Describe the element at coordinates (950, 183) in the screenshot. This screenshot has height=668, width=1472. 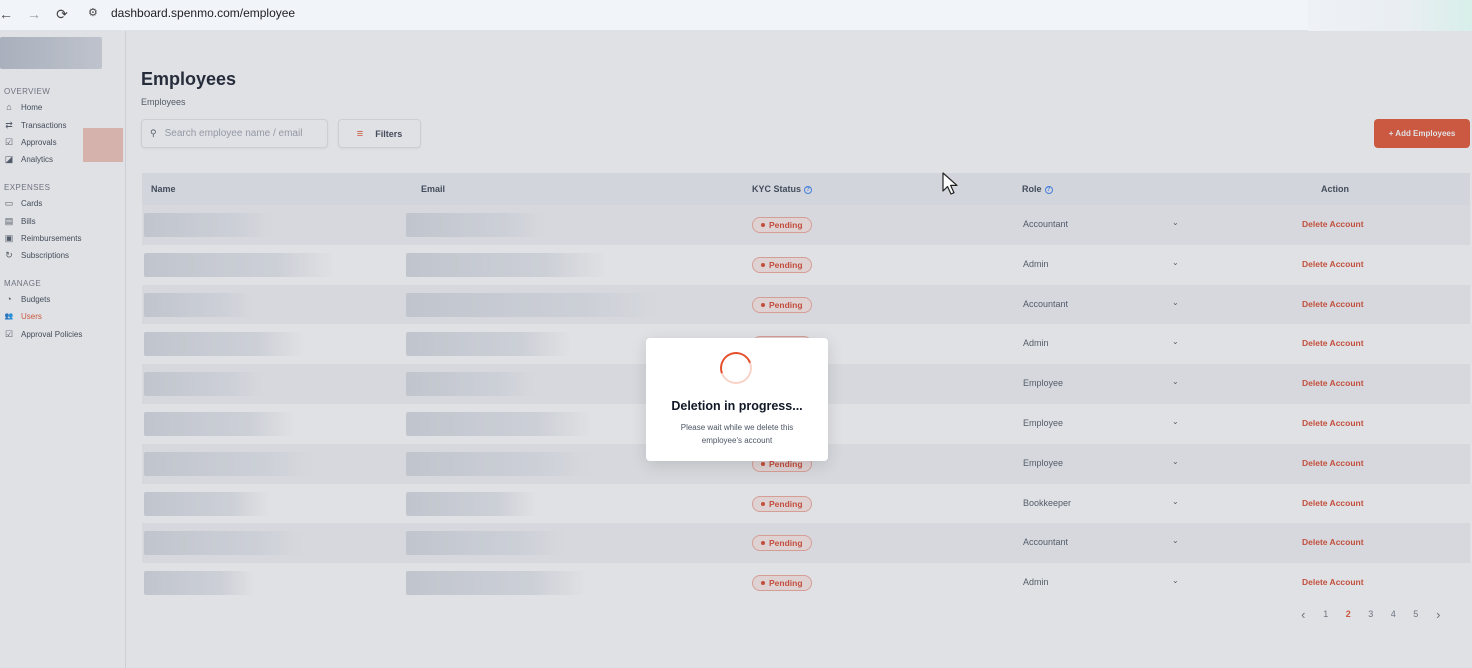
I see `mouse-cursor-icon` at that location.